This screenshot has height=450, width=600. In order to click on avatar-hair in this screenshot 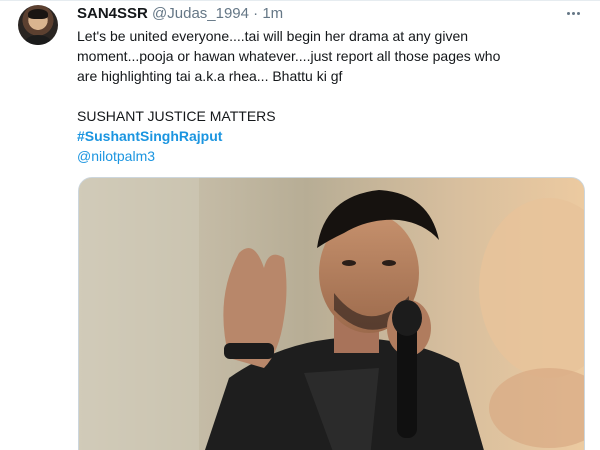, I will do `click(38, 14)`.